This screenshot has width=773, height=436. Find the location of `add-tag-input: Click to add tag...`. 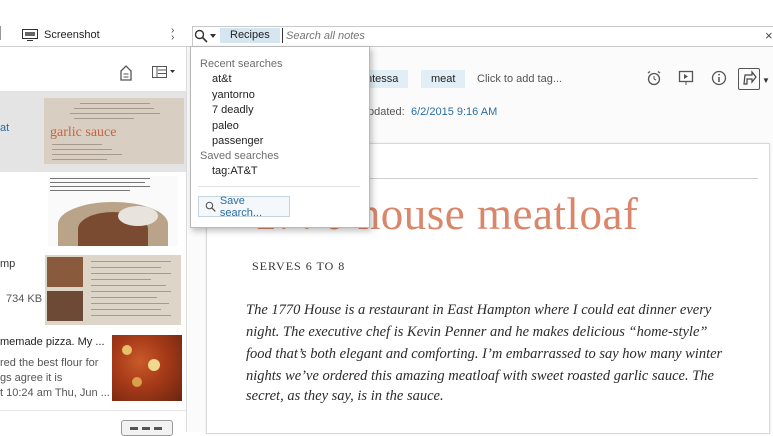

add-tag-input: Click to add tag... is located at coordinates (519, 79).